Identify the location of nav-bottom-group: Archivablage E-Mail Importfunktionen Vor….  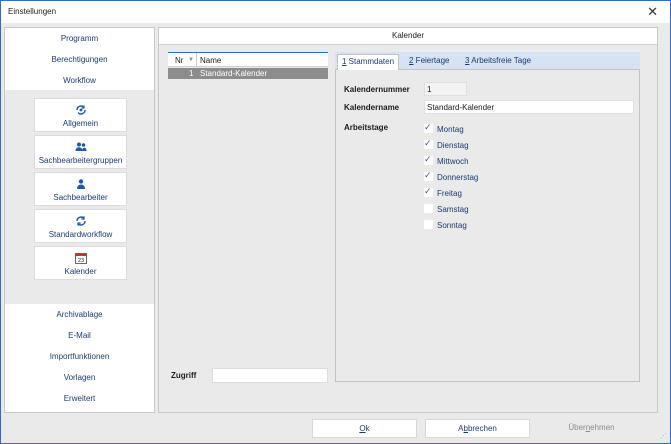
(79, 356).